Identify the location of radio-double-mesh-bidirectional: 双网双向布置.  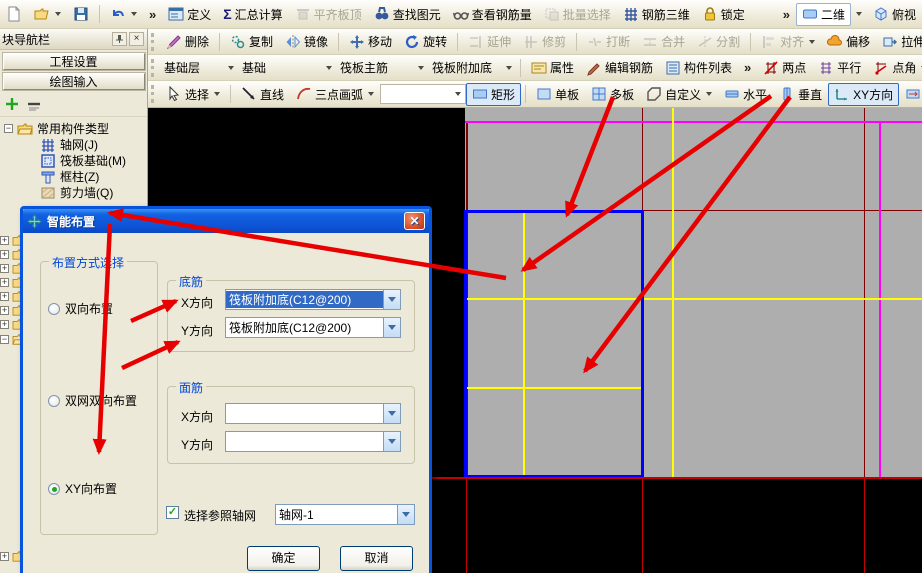
(92, 400).